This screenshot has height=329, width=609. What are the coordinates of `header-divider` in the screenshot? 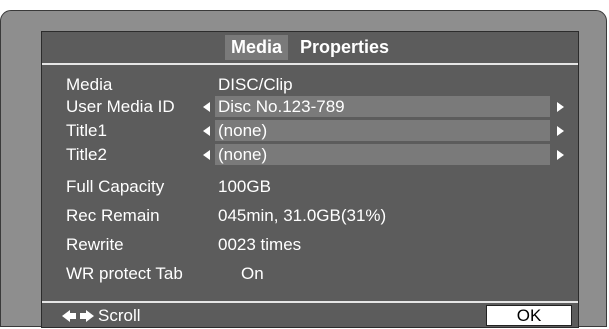 It's located at (310, 64).